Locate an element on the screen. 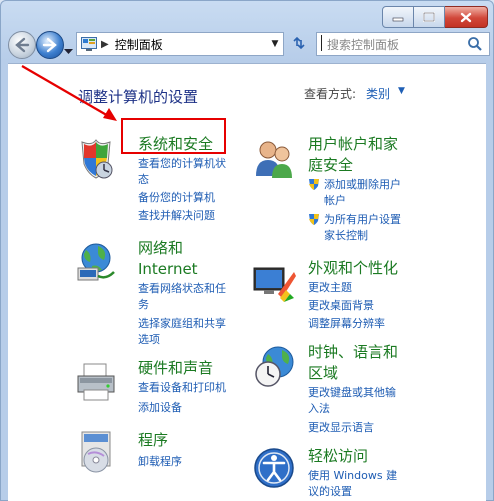  link-add-device: 添加设备 is located at coordinates (160, 408).